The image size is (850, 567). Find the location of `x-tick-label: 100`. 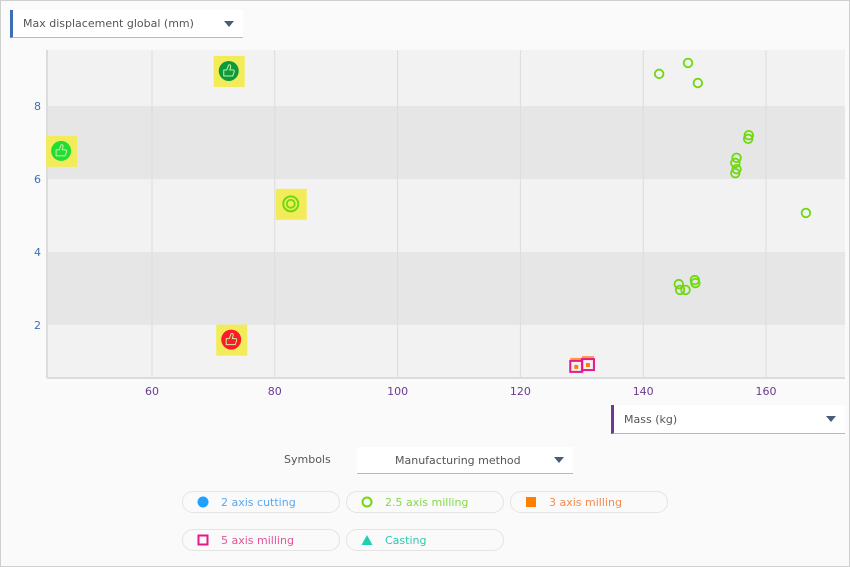

x-tick-label: 100 is located at coordinates (397, 391).